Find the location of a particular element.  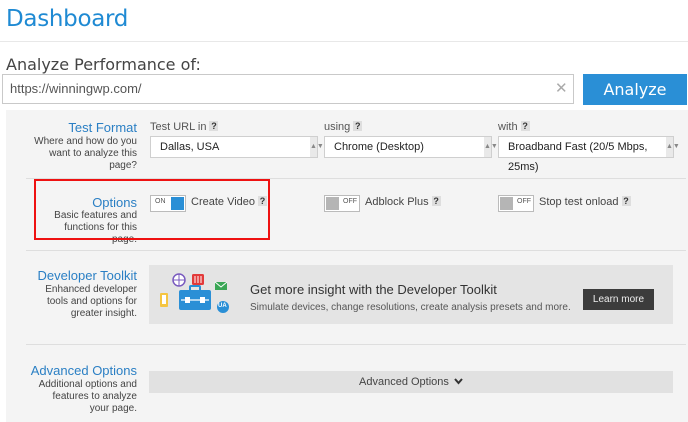

advanced-options-toggle: Advanced Options is located at coordinates (411, 382).